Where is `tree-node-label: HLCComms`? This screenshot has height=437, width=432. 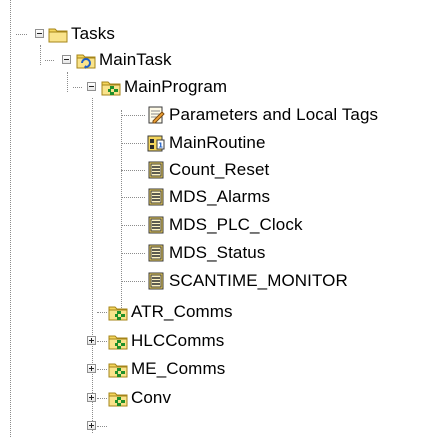 tree-node-label: HLCComms is located at coordinates (178, 340).